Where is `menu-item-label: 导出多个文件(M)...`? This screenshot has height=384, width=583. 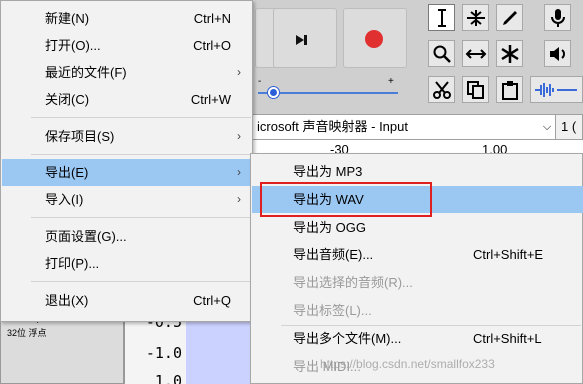
menu-item-label: 导出多个文件(M)... is located at coordinates (347, 338).